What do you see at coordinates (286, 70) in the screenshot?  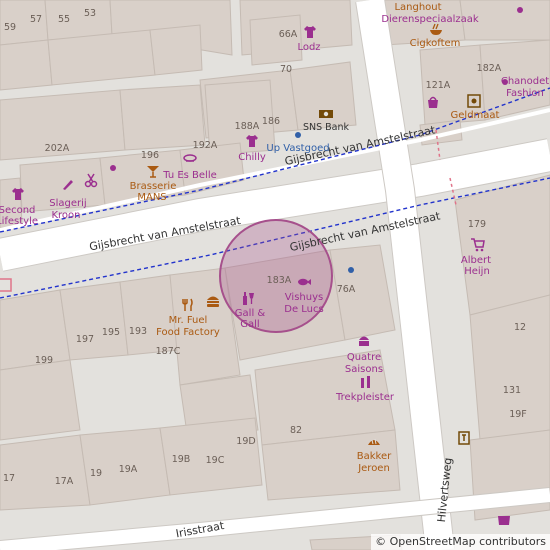 I see `house-number: 70` at bounding box center [286, 70].